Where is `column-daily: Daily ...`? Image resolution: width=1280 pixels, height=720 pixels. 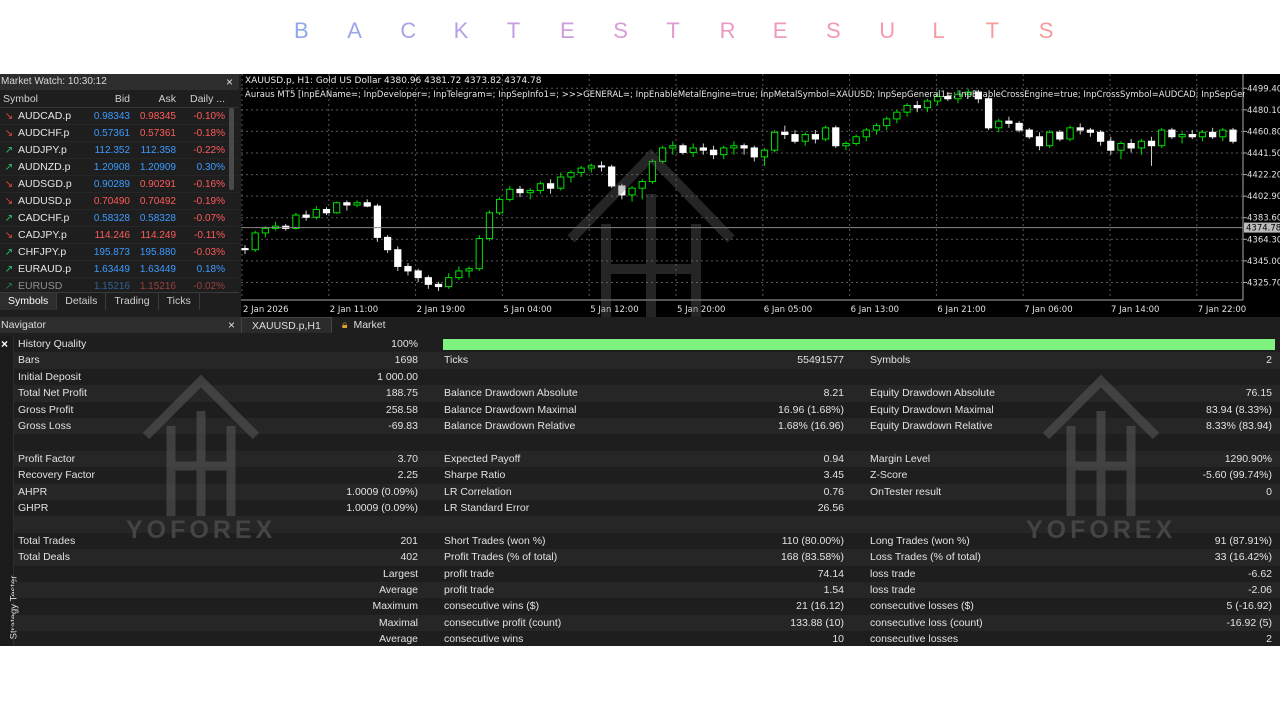
column-daily: Daily ... is located at coordinates (203, 98).